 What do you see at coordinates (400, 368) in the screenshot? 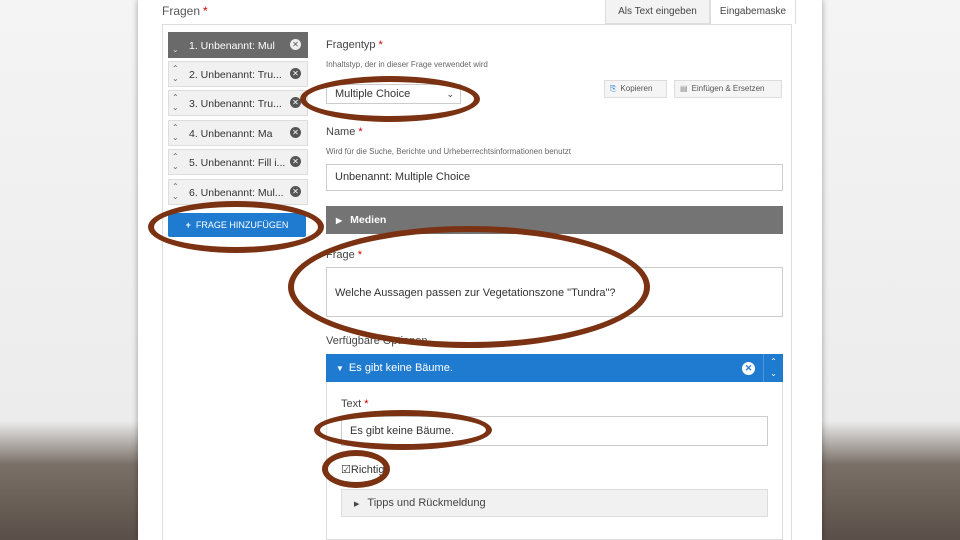
I see `option-title: Es gibt keine Bäume.` at bounding box center [400, 368].